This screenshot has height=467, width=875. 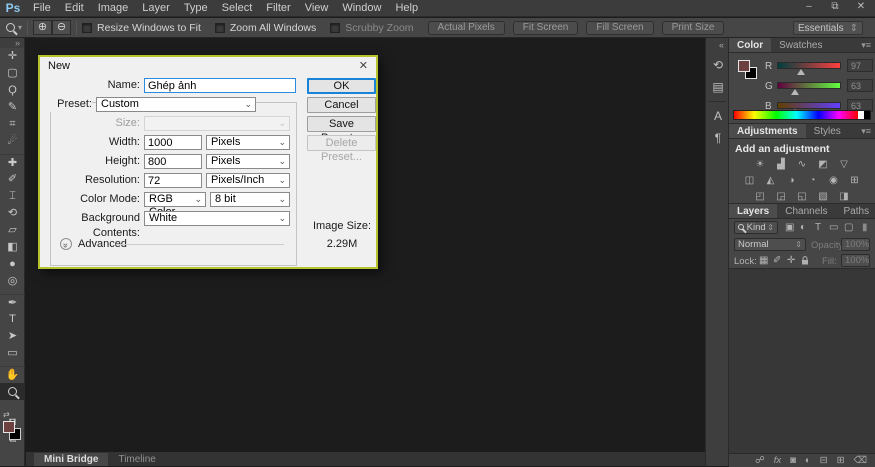 What do you see at coordinates (793, 461) in the screenshot?
I see `add-layer-mask-icon: ◙` at bounding box center [793, 461].